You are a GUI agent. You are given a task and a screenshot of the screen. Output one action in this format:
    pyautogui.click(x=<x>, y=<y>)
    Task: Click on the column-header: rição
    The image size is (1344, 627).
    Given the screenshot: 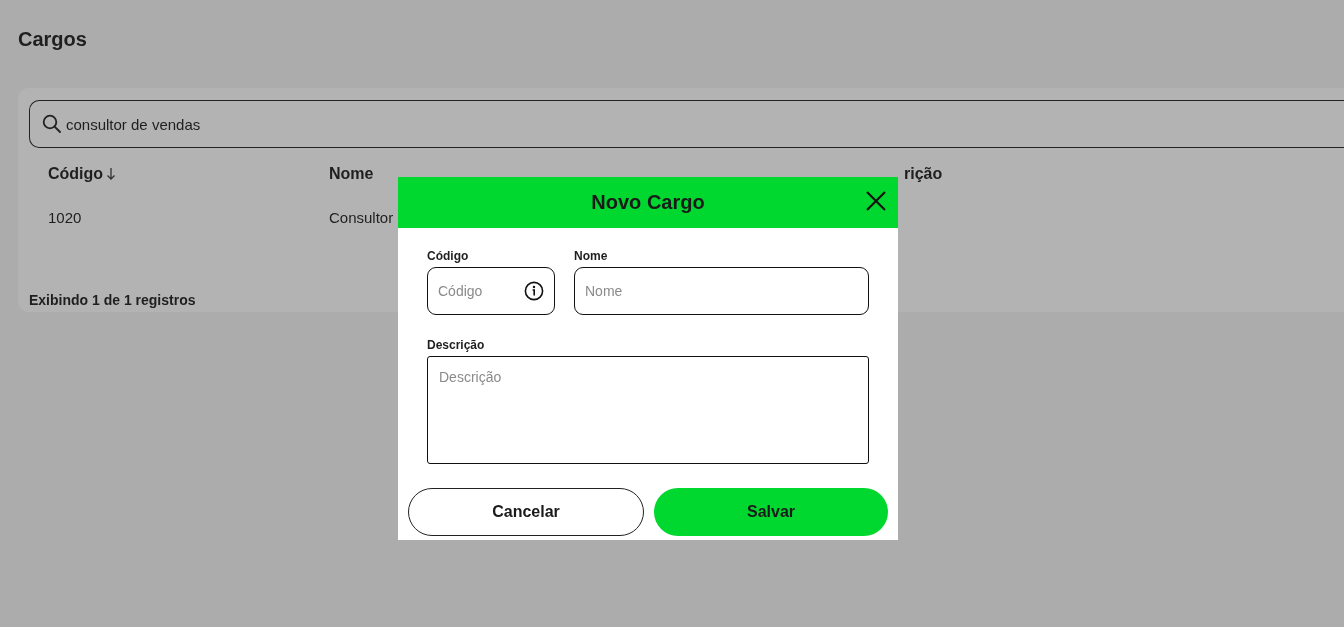 What is the action you would take?
    pyautogui.click(x=923, y=173)
    